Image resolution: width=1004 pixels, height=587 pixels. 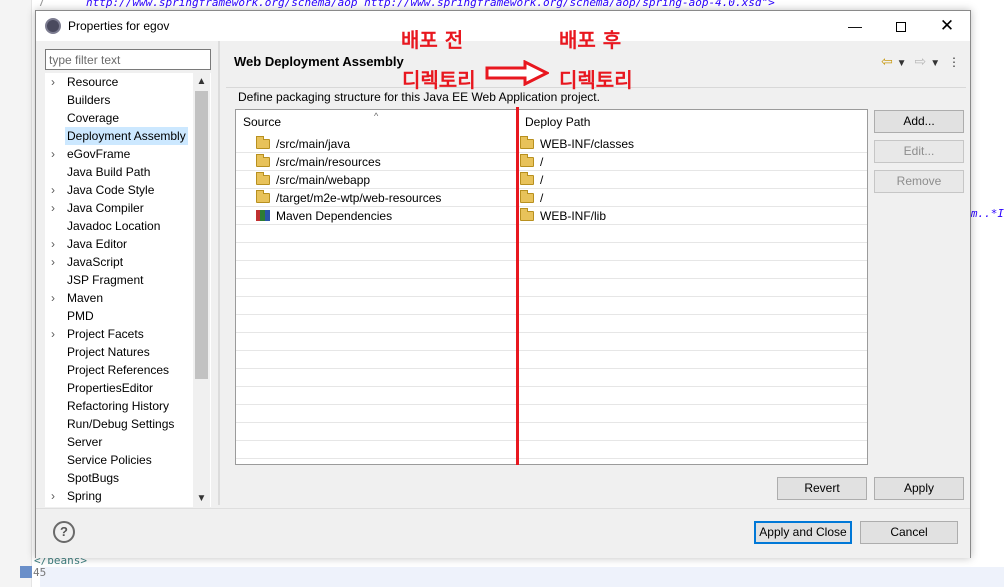 What do you see at coordinates (219, 273) in the screenshot?
I see `panel-divider` at bounding box center [219, 273].